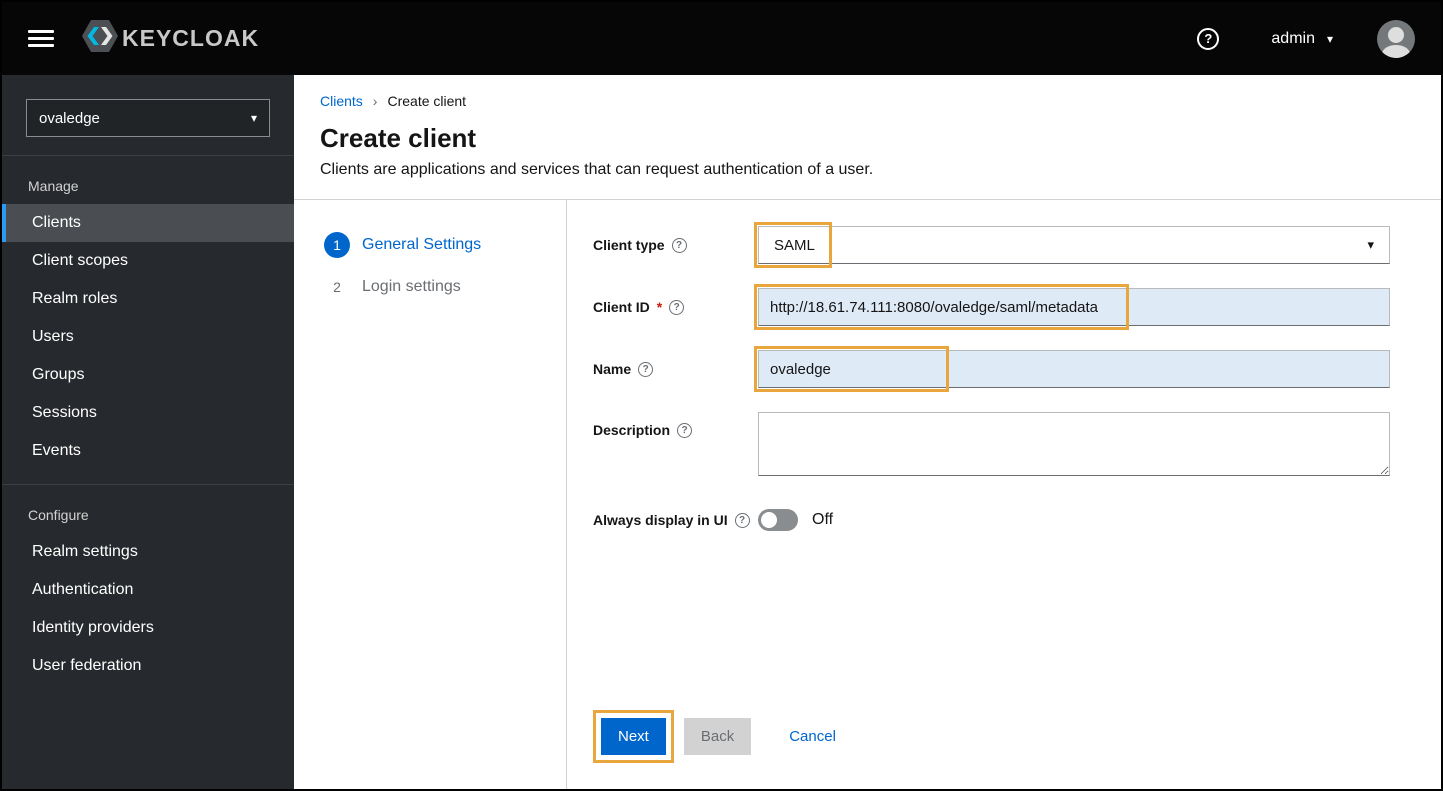 The image size is (1443, 791). I want to click on realm-selector-value: ovaledge, so click(69, 118).